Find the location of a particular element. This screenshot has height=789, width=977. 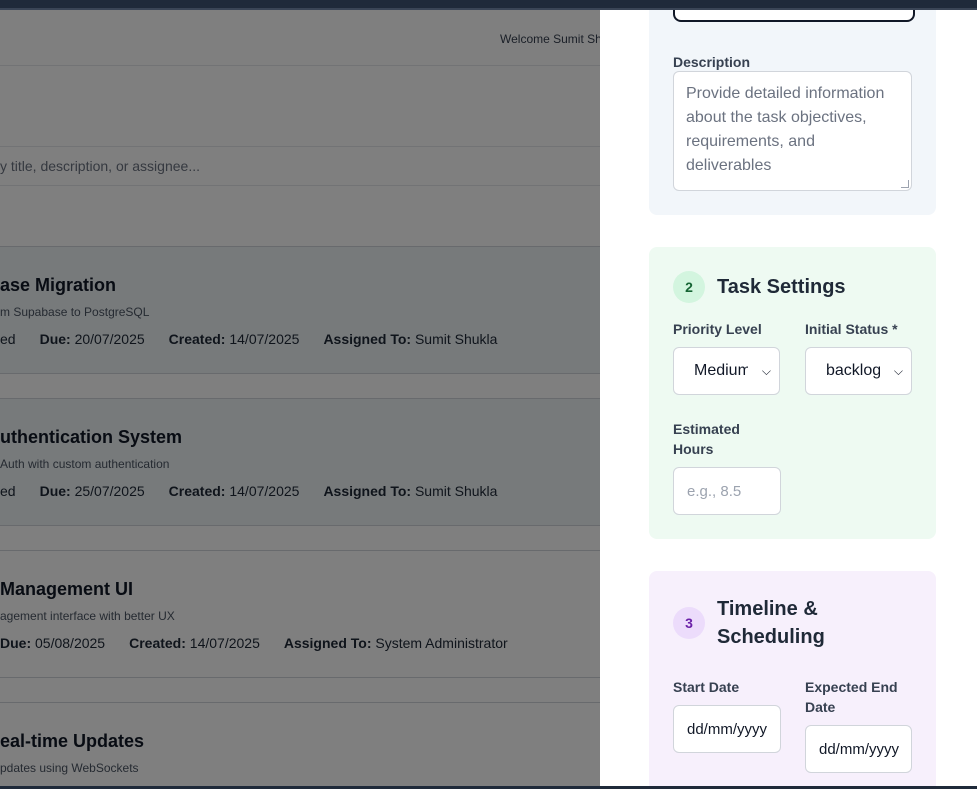

resize-grip-icon is located at coordinates (905, 184).